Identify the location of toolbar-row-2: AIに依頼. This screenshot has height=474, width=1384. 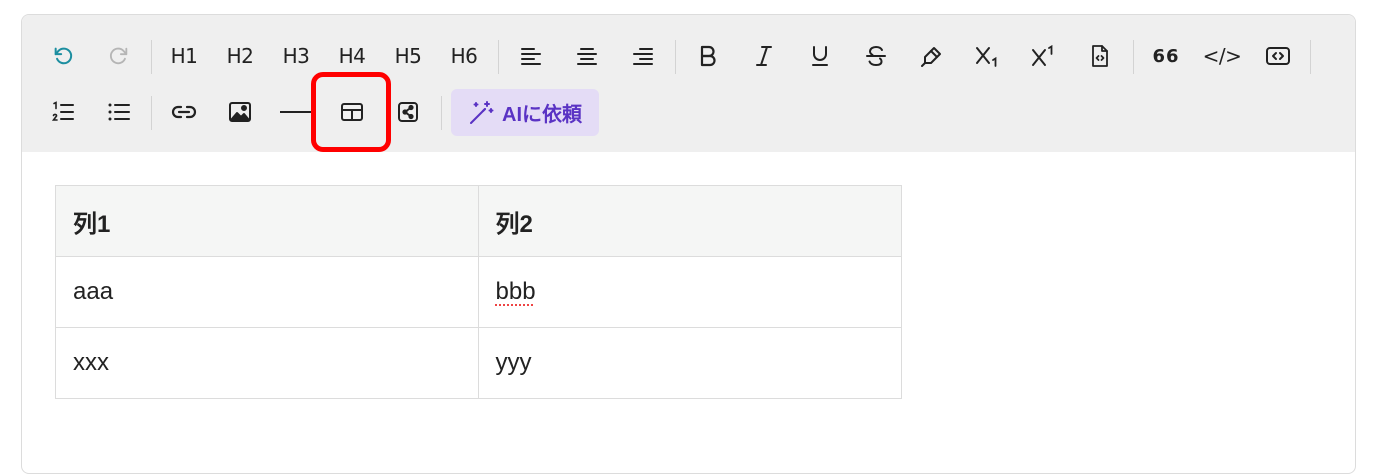
(688, 112).